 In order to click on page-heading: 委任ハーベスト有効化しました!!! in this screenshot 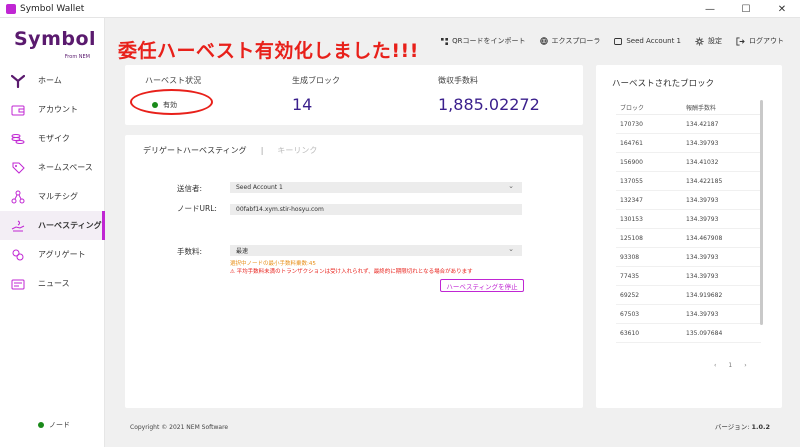, I will do `click(268, 51)`.